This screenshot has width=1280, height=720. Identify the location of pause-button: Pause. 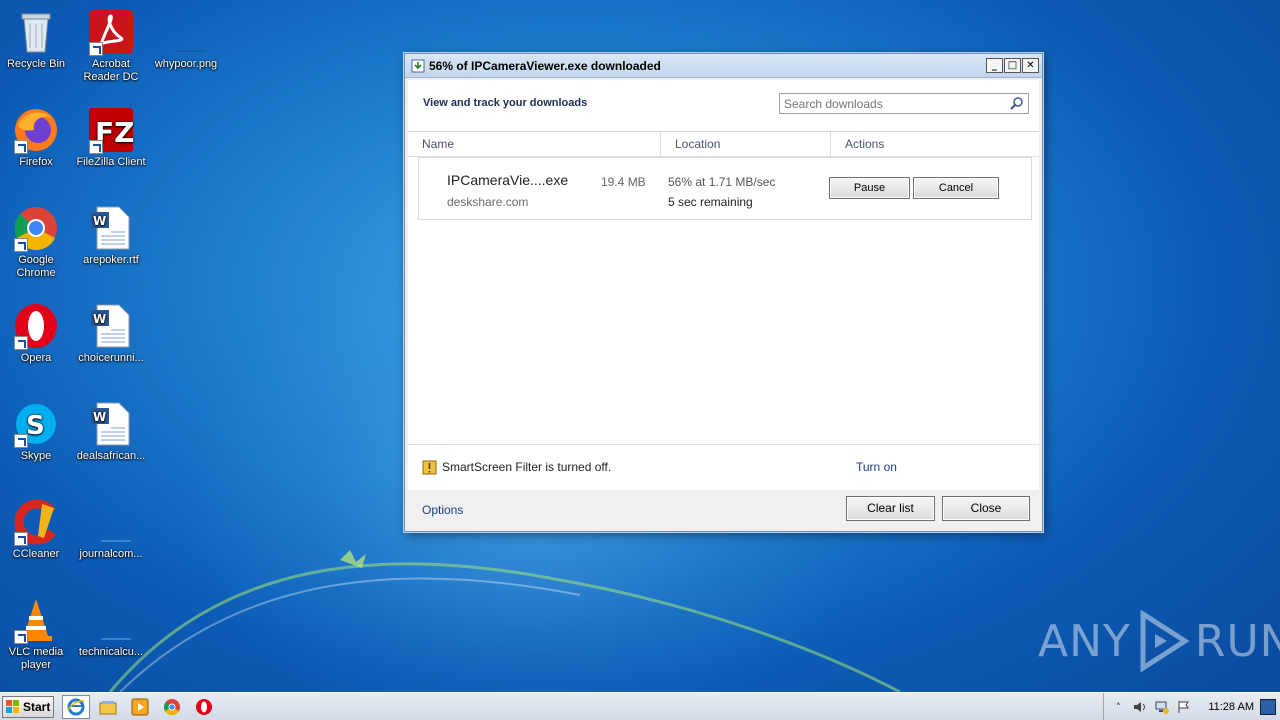
(869, 188).